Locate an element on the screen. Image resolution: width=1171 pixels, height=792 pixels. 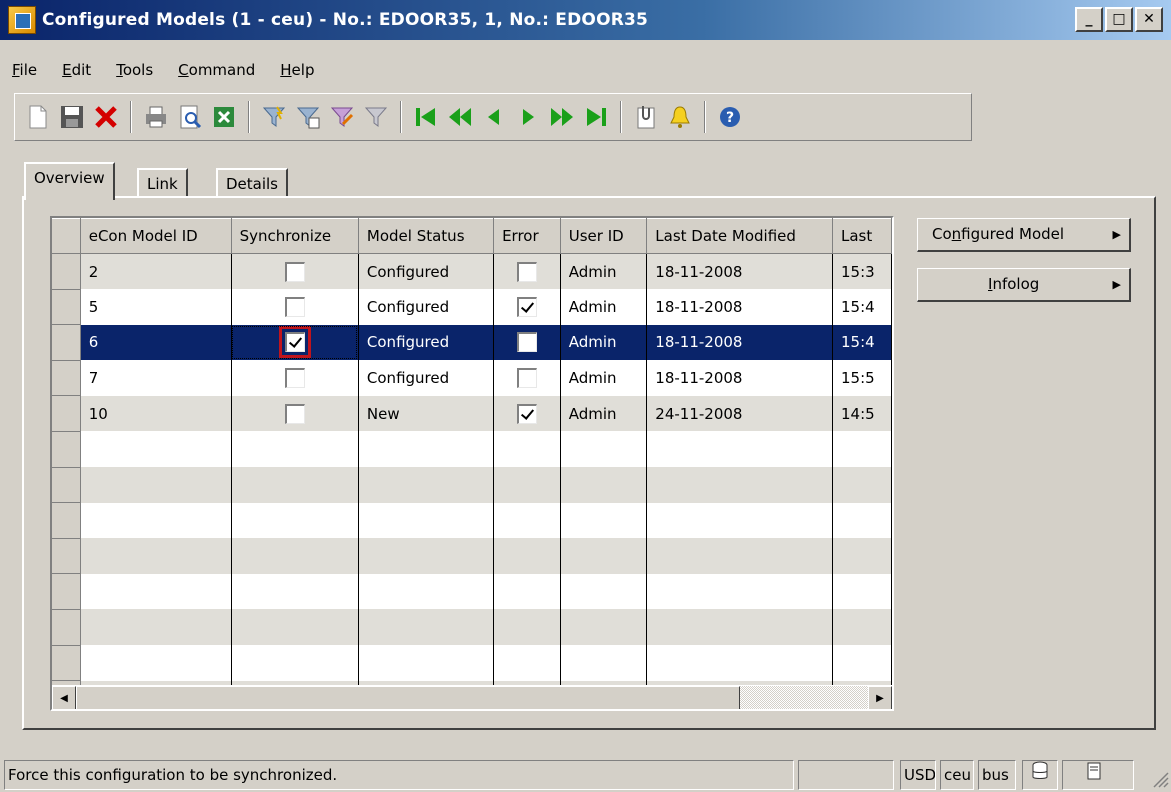
attachments-icon is located at coordinates (646, 117).